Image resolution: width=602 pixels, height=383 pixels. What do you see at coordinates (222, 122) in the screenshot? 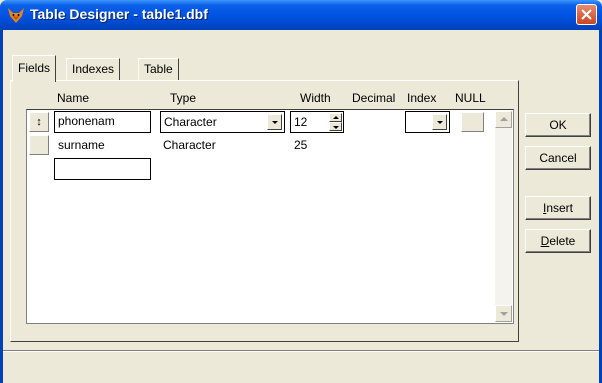
I see `field-type-select: Character` at bounding box center [222, 122].